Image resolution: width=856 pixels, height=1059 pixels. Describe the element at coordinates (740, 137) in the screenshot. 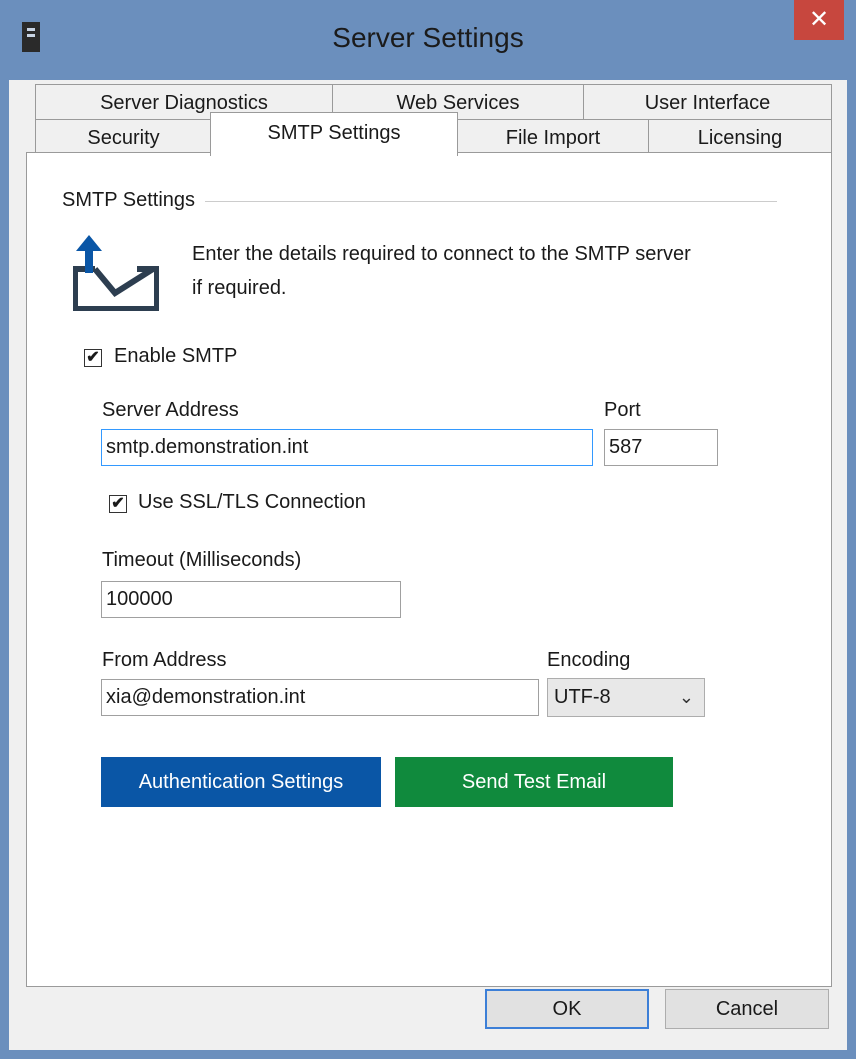

I see `tab-licensing: Licensing` at that location.